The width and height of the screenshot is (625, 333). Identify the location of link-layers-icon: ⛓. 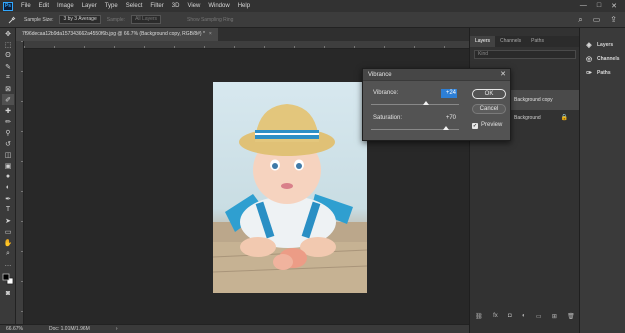
(479, 316).